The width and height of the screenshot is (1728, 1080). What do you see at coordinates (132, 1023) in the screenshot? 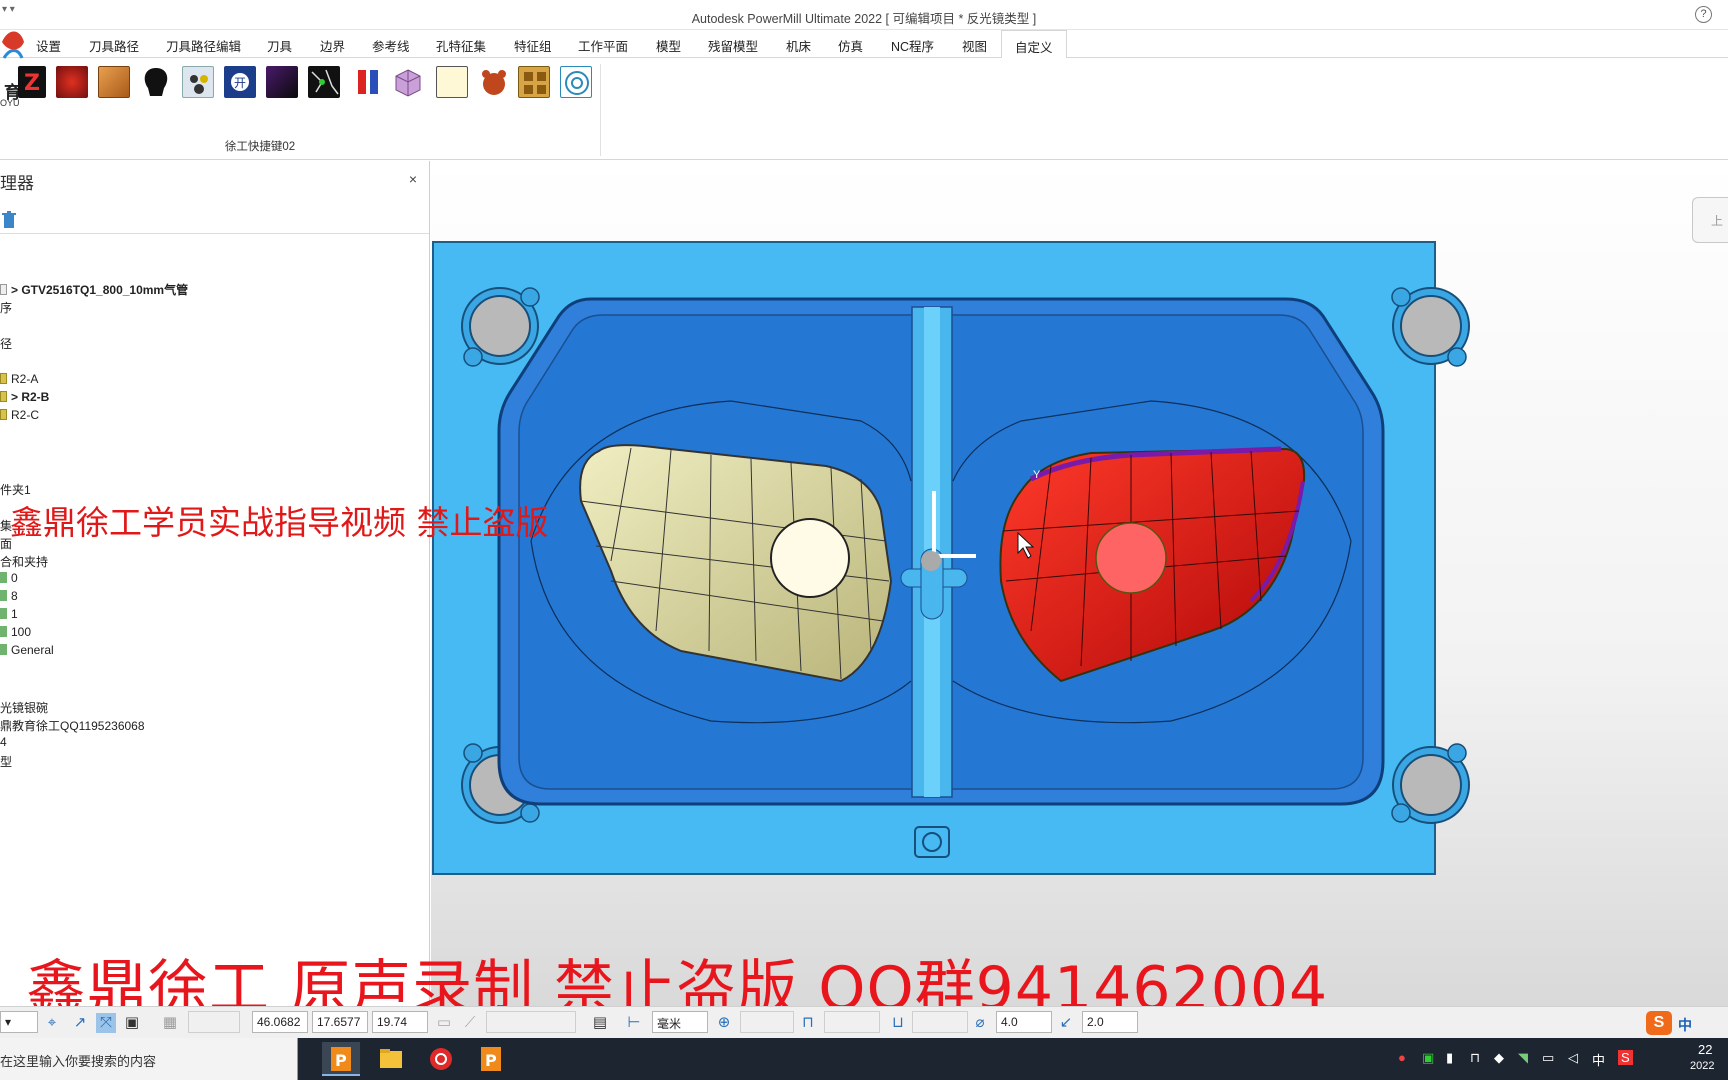
I see `mouse-icon: ▣` at bounding box center [132, 1023].